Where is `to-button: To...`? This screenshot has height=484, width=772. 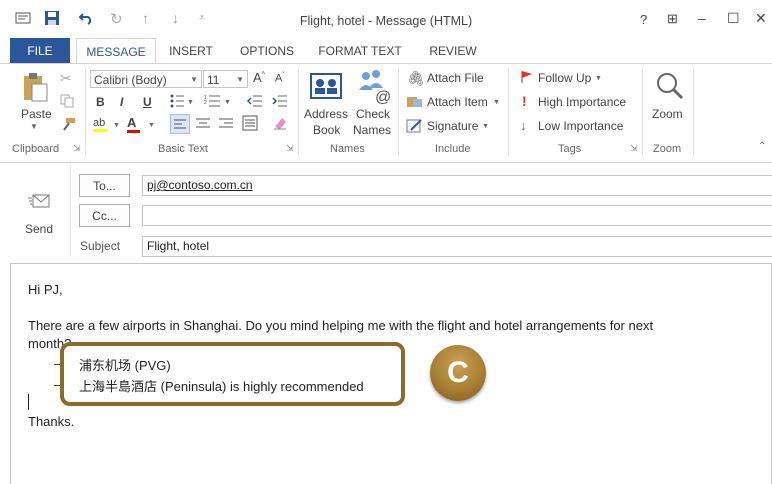
to-button: To... is located at coordinates (104, 185).